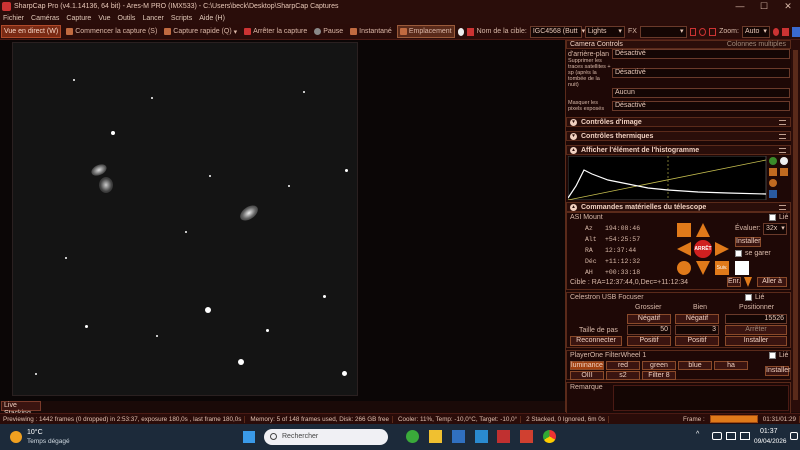 The height and width of the screenshot is (450, 800). I want to click on filterwheel-linked-checkbox, so click(772, 355).